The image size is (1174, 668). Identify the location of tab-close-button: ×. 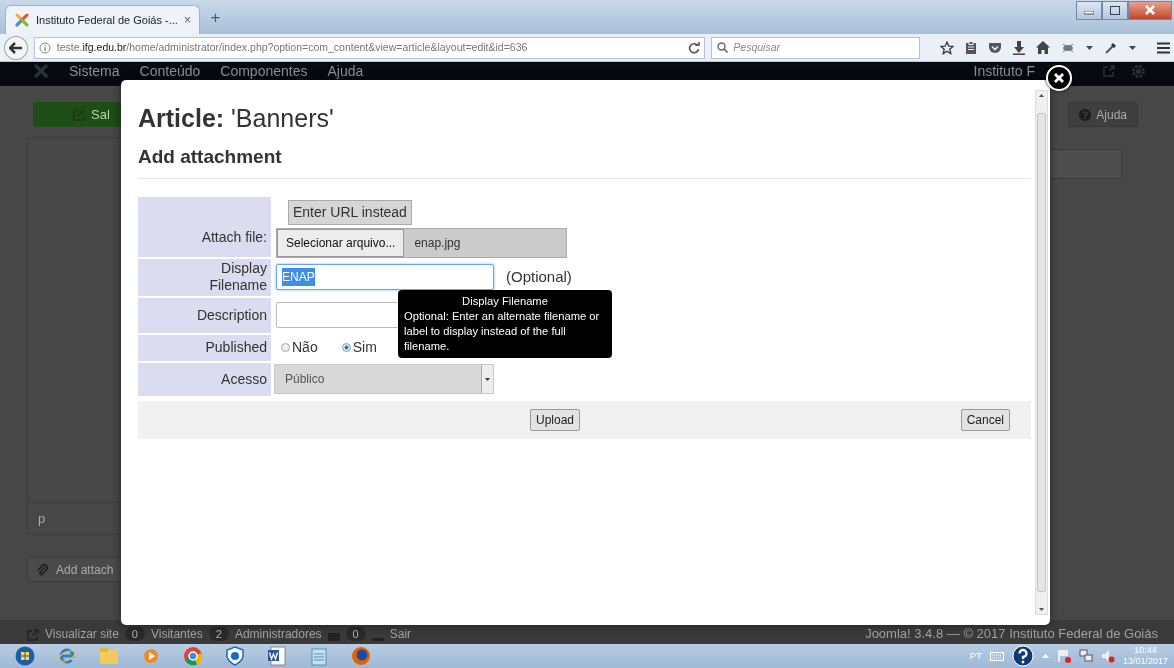
(187, 20).